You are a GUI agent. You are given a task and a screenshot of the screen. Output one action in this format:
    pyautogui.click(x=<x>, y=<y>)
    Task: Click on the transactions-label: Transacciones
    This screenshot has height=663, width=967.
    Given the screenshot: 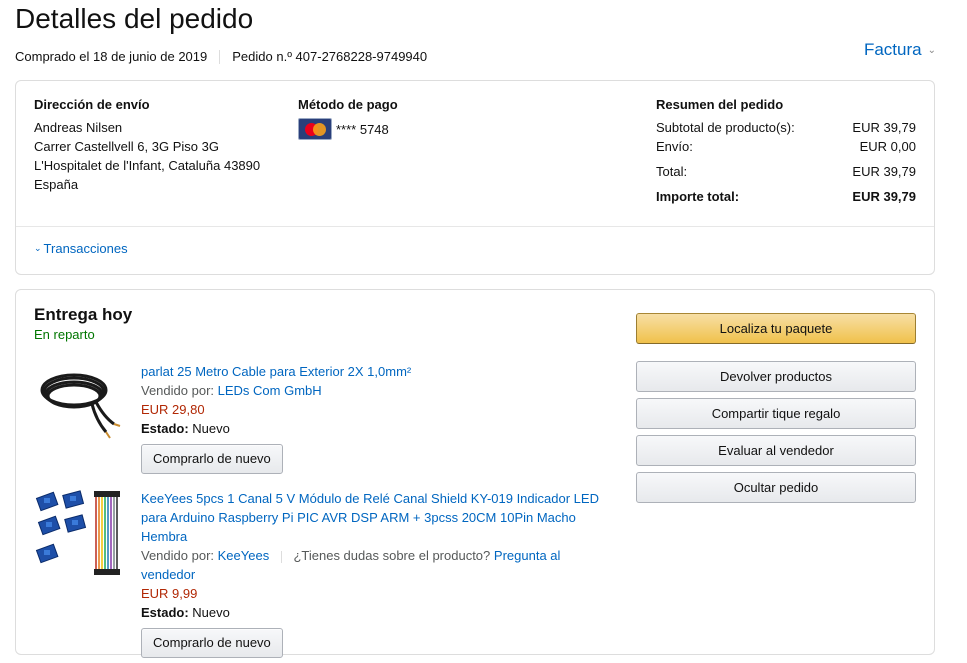 What is the action you would take?
    pyautogui.click(x=85, y=248)
    